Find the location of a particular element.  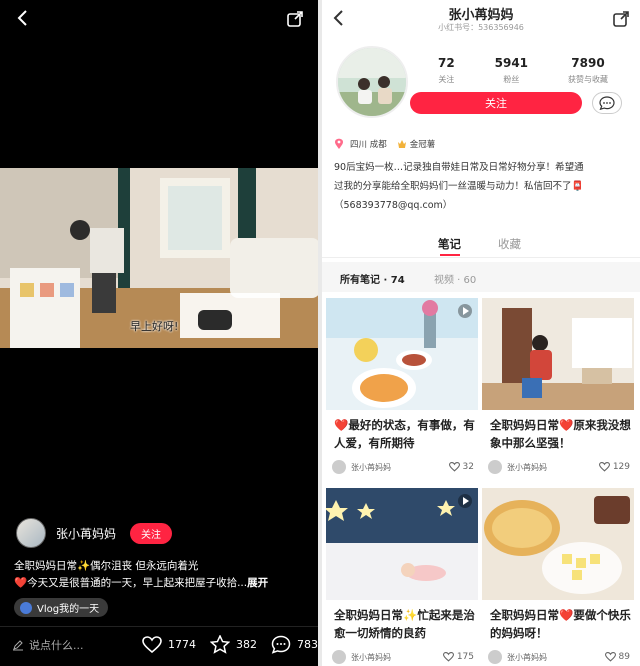

comment-icon is located at coordinates (281, 644).